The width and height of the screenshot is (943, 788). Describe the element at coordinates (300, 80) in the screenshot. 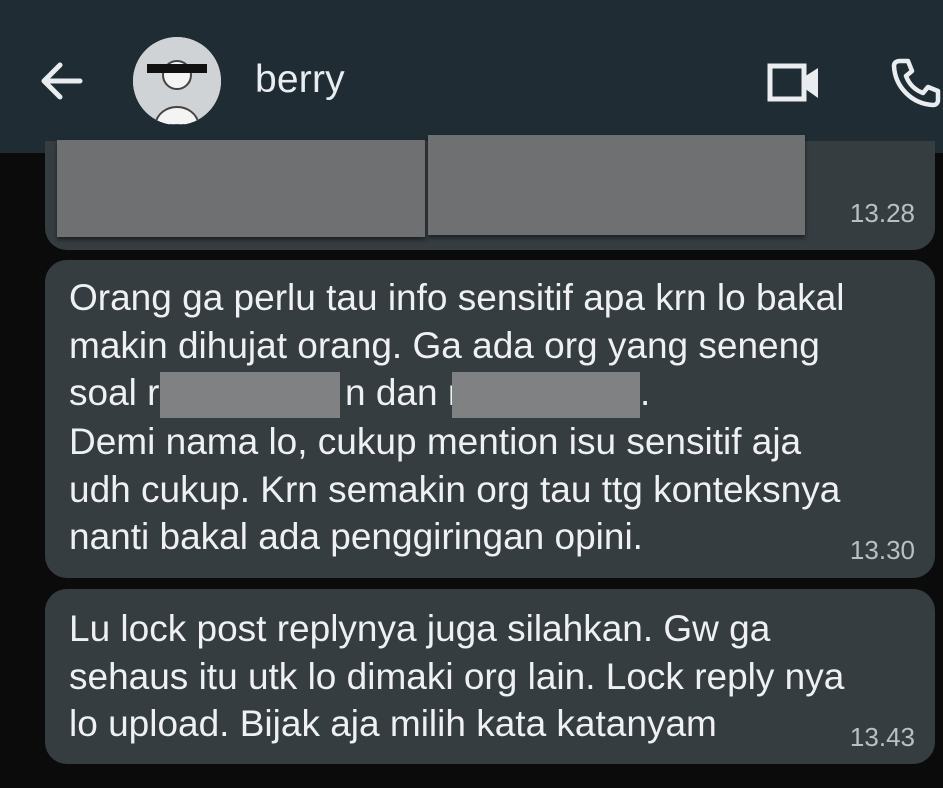

I see `contact-name: berry` at that location.